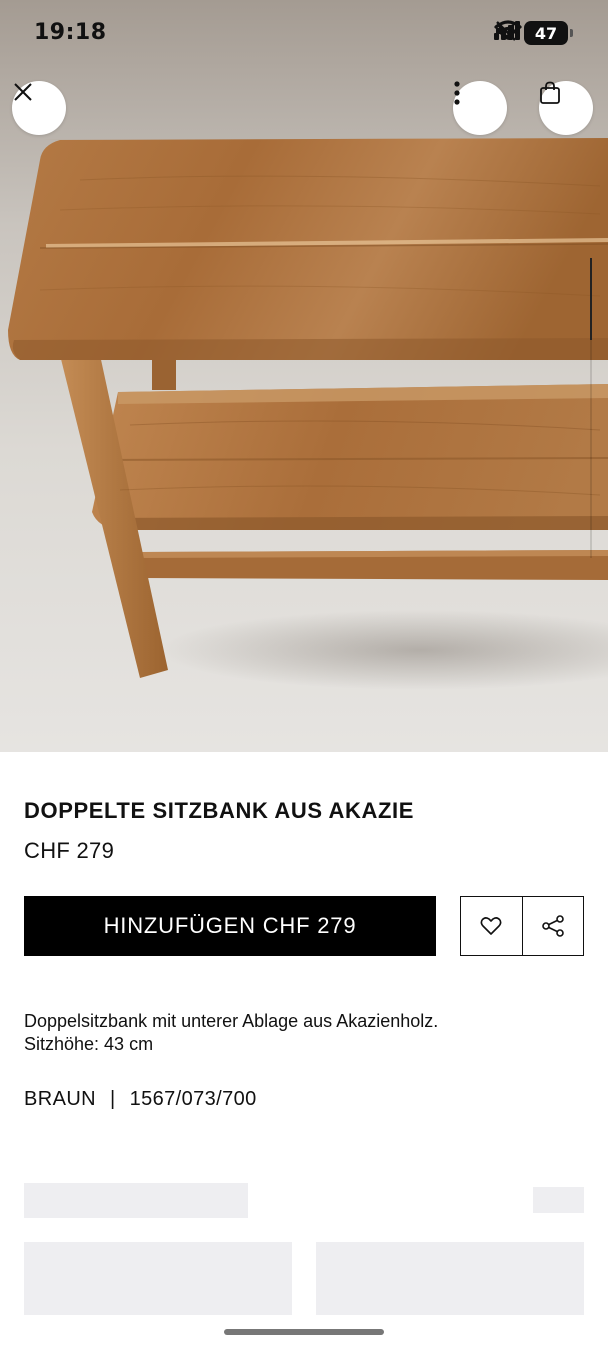  What do you see at coordinates (457, 93) in the screenshot?
I see `more-vertical-icon` at bounding box center [457, 93].